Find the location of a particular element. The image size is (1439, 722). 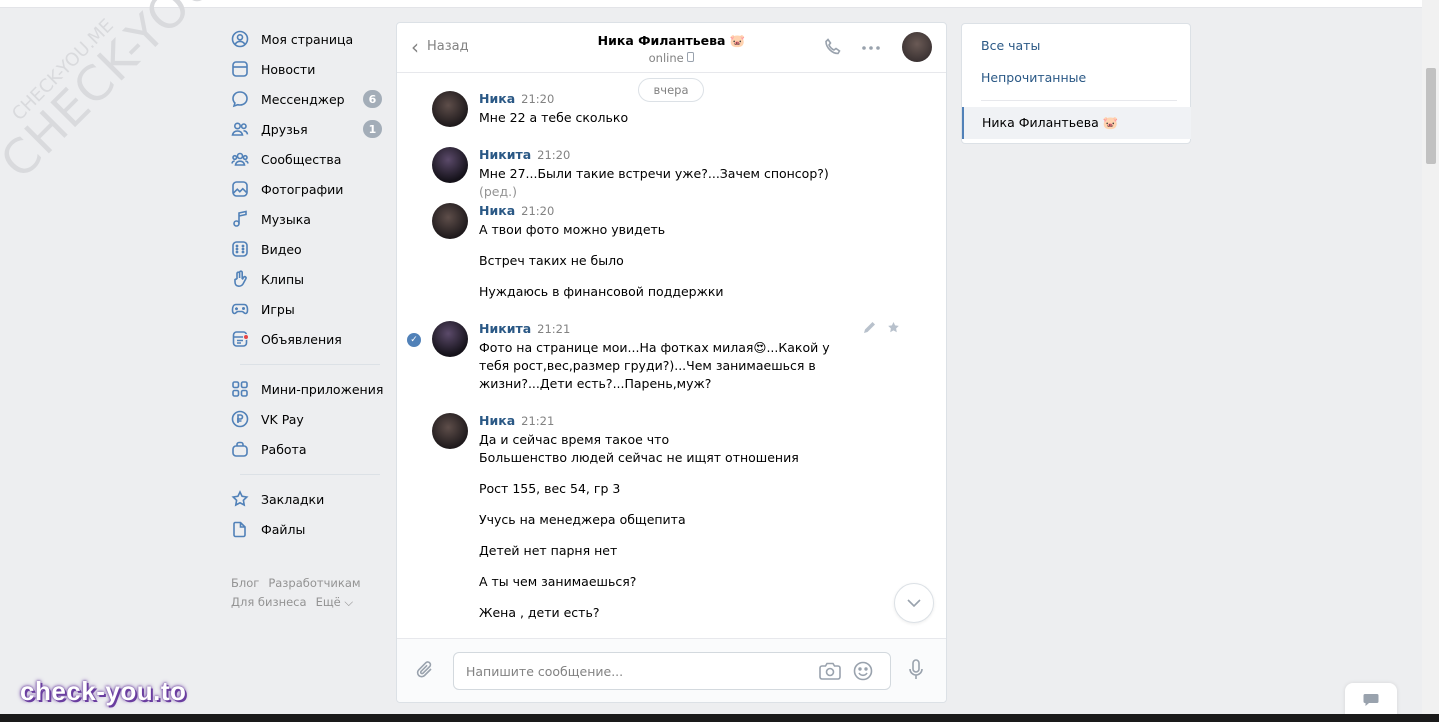

sidebar-item-clips: Клипы is located at coordinates (307, 279).